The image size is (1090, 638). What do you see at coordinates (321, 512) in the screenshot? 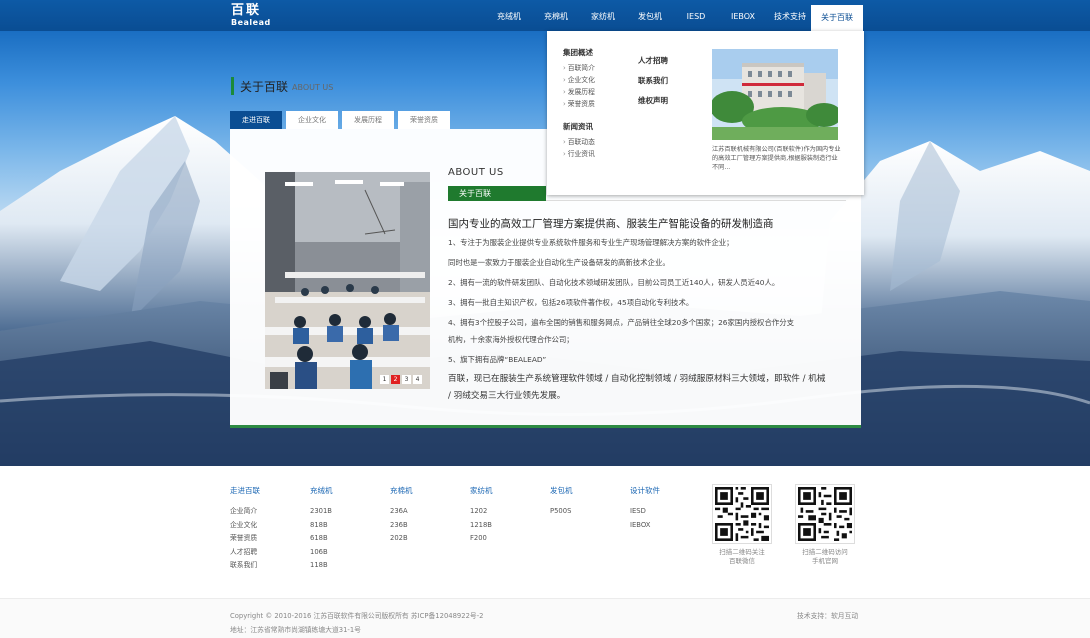
I see `footer-link: 2301B` at bounding box center [321, 512].